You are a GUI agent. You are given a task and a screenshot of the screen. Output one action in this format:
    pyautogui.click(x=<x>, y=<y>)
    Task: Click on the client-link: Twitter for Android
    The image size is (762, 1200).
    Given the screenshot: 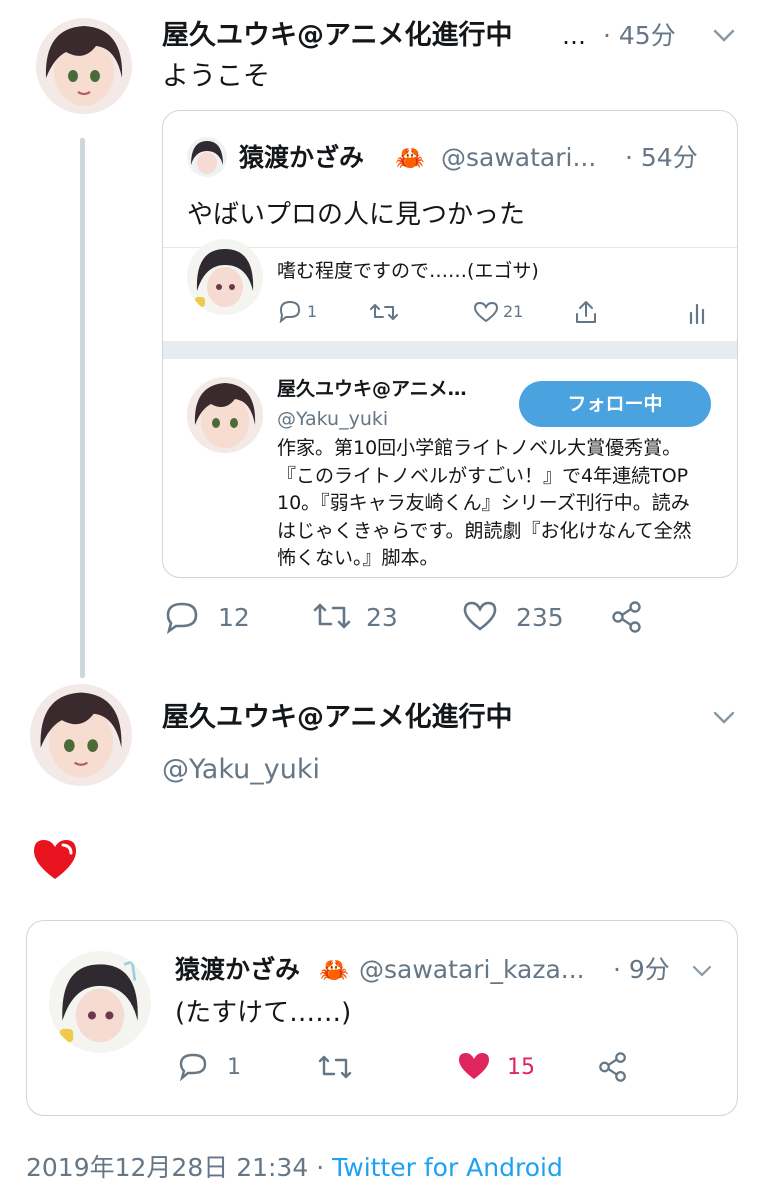 What is the action you would take?
    pyautogui.click(x=447, y=1167)
    